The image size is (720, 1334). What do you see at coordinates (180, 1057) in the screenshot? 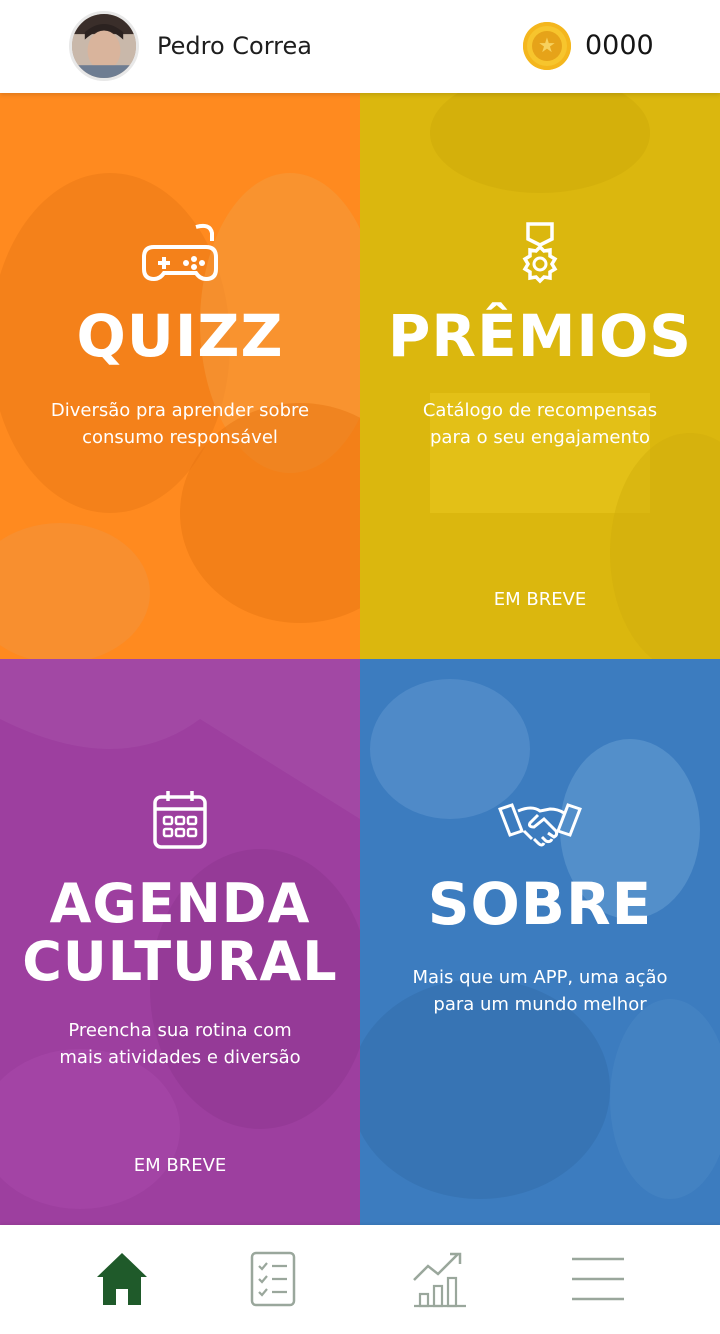
I see `tile-description-line: mais atividades e diversão` at bounding box center [180, 1057].